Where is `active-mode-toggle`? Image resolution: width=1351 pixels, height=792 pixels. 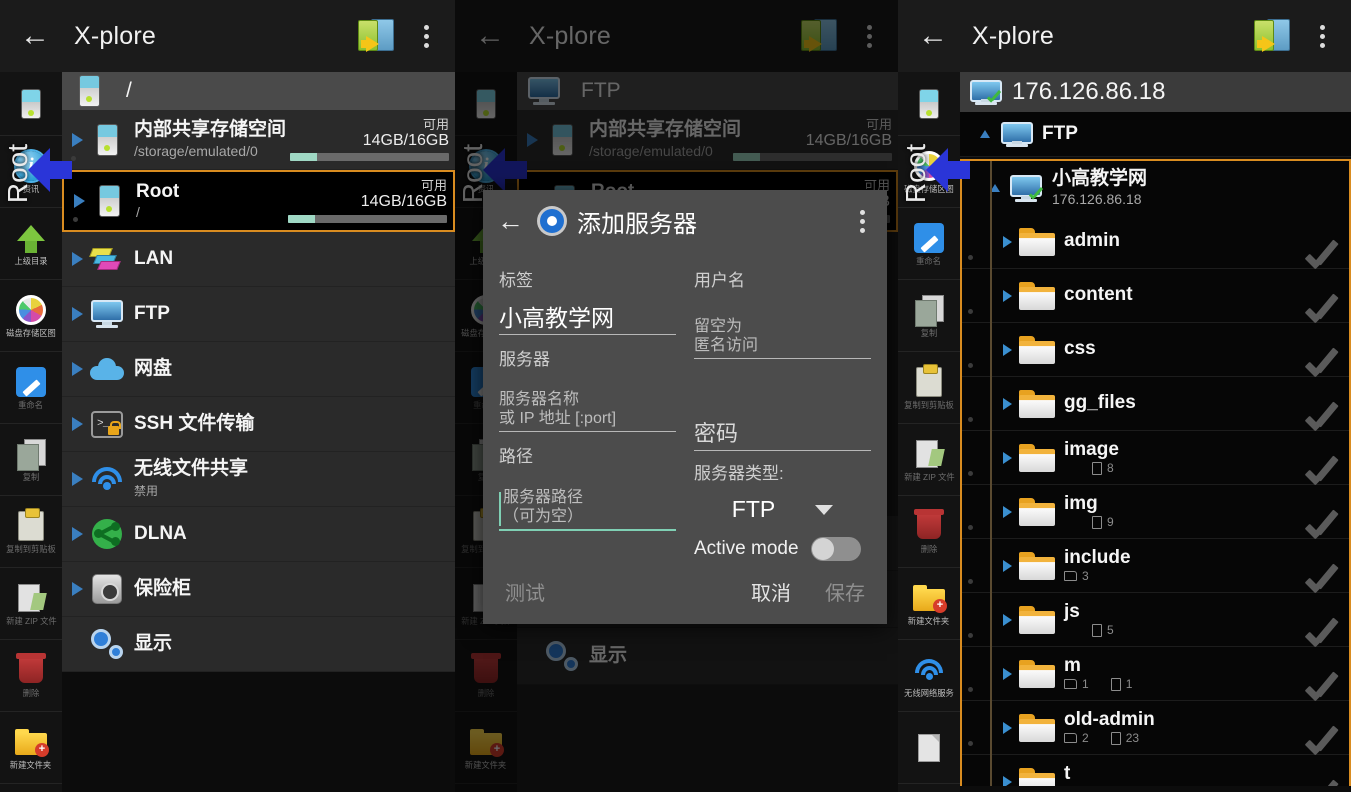 active-mode-toggle is located at coordinates (835, 549).